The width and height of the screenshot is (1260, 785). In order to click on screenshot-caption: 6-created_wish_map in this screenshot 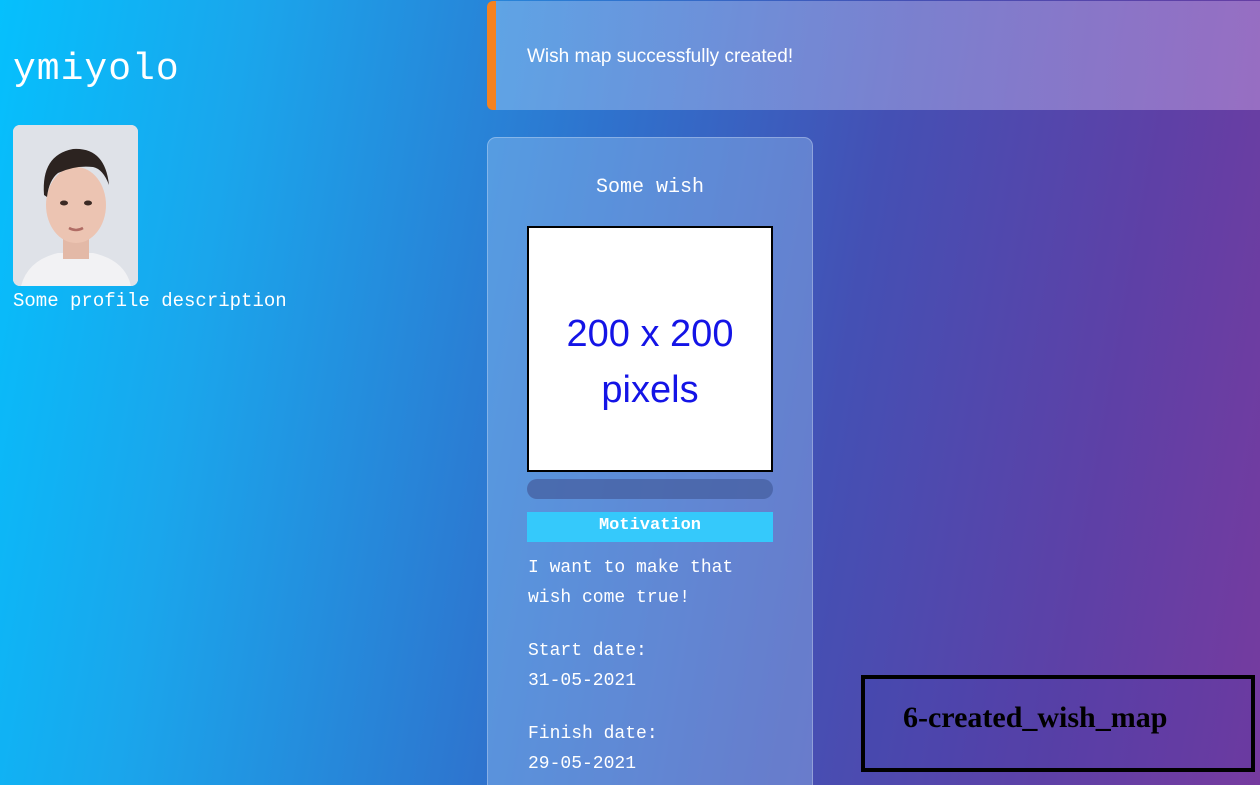, I will do `click(1035, 717)`.